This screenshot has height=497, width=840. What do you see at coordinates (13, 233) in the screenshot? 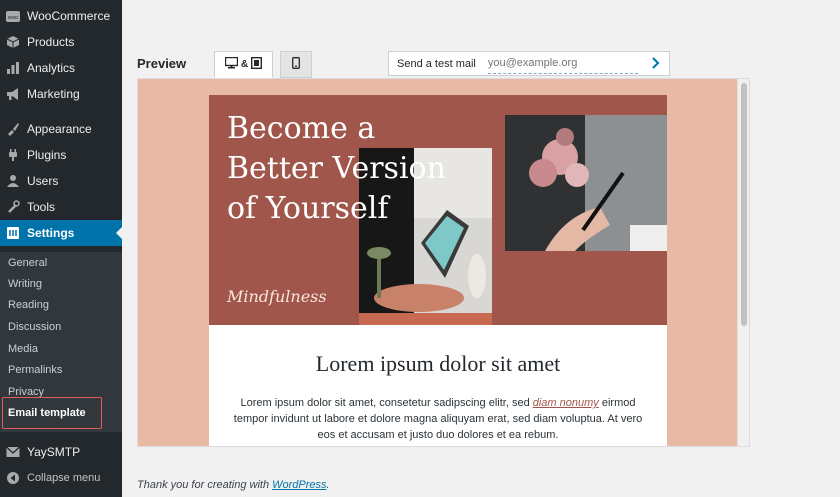
I see `settings-icon` at bounding box center [13, 233].